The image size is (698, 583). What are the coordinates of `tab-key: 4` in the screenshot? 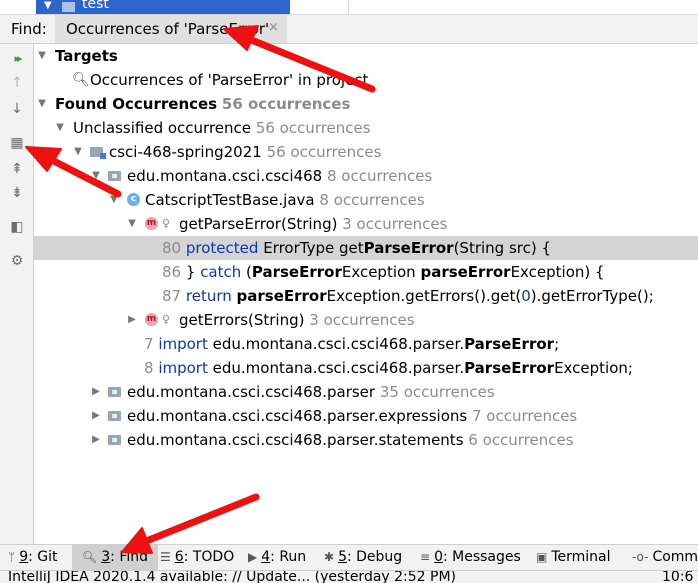 It's located at (266, 557).